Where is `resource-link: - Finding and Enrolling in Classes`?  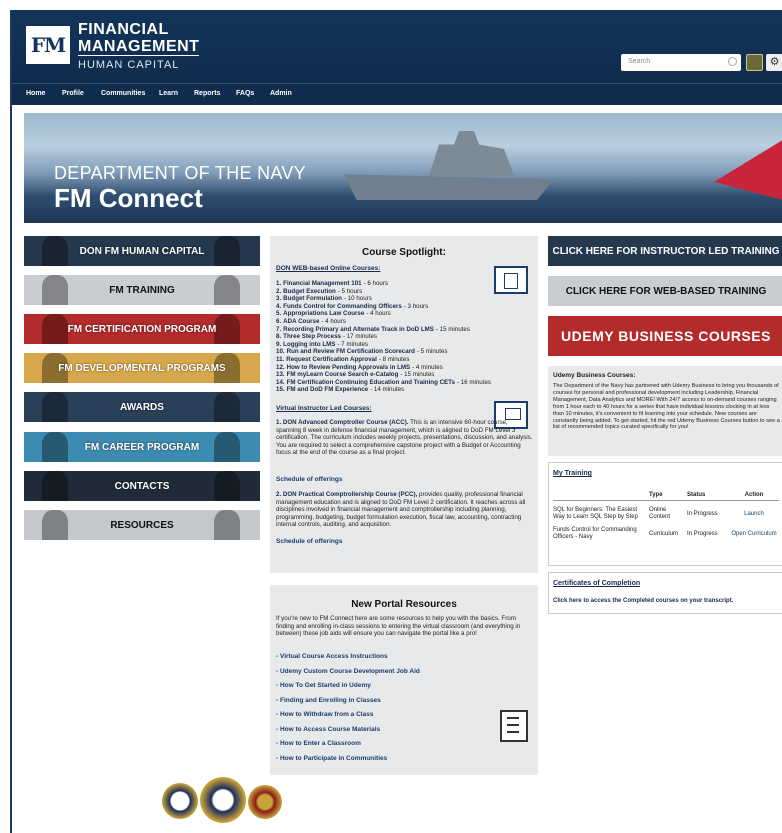
resource-link: - Finding and Enrolling in Classes is located at coordinates (328, 700).